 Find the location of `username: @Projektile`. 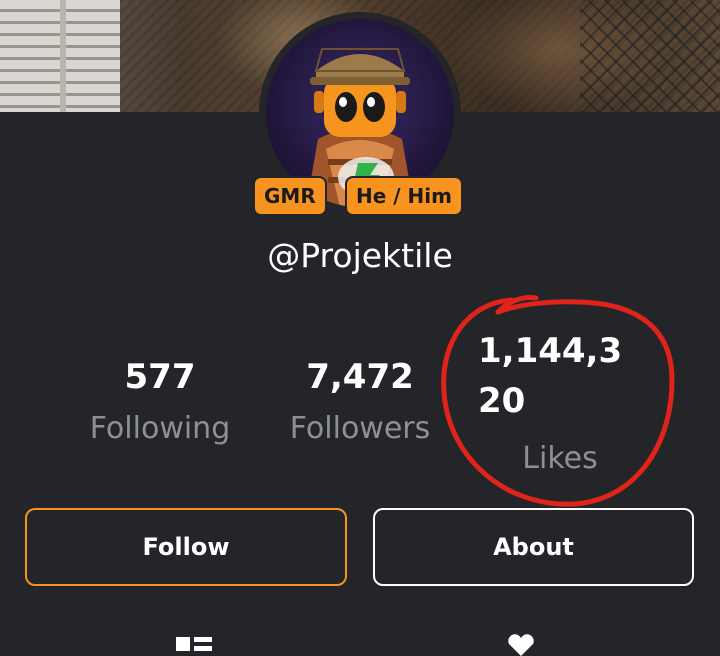

username: @Projektile is located at coordinates (360, 255).